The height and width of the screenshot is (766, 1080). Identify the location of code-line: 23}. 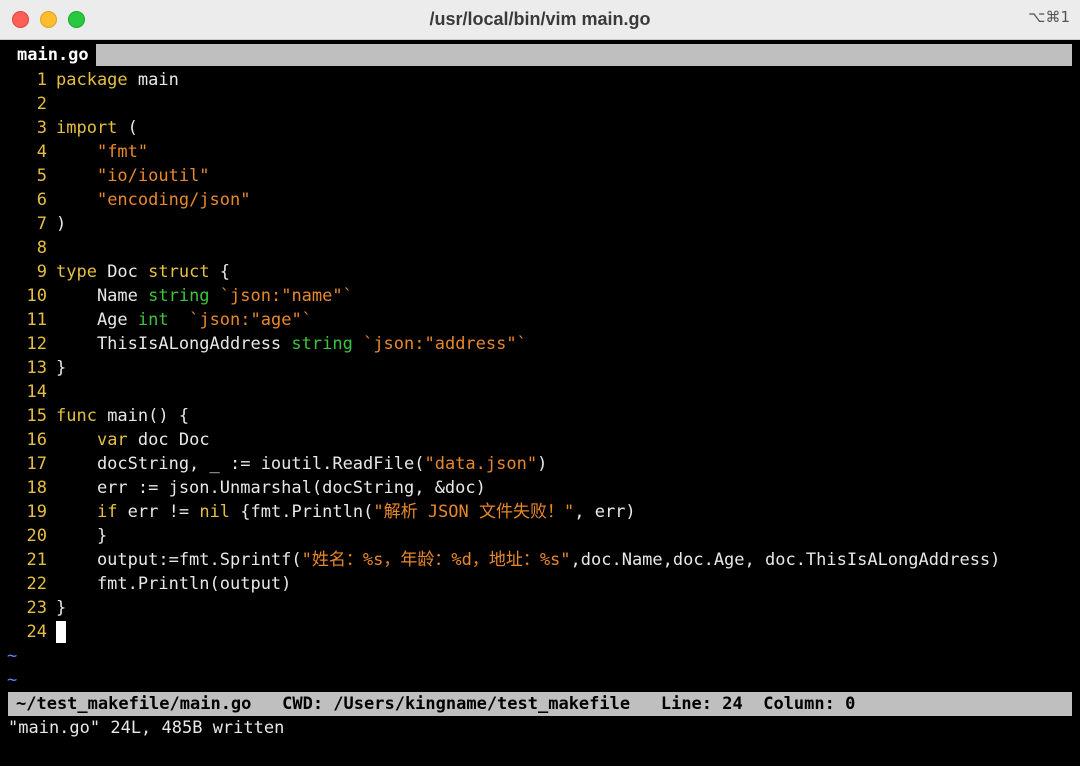
(540, 608).